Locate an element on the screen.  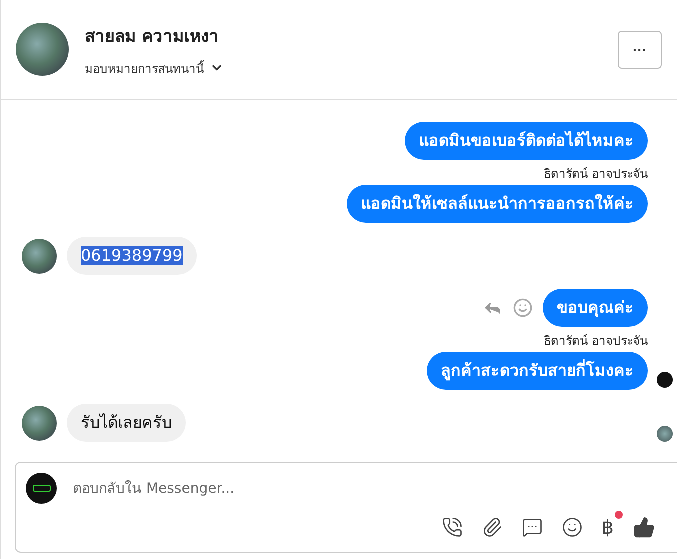
chat-bubble-icon is located at coordinates (532, 527).